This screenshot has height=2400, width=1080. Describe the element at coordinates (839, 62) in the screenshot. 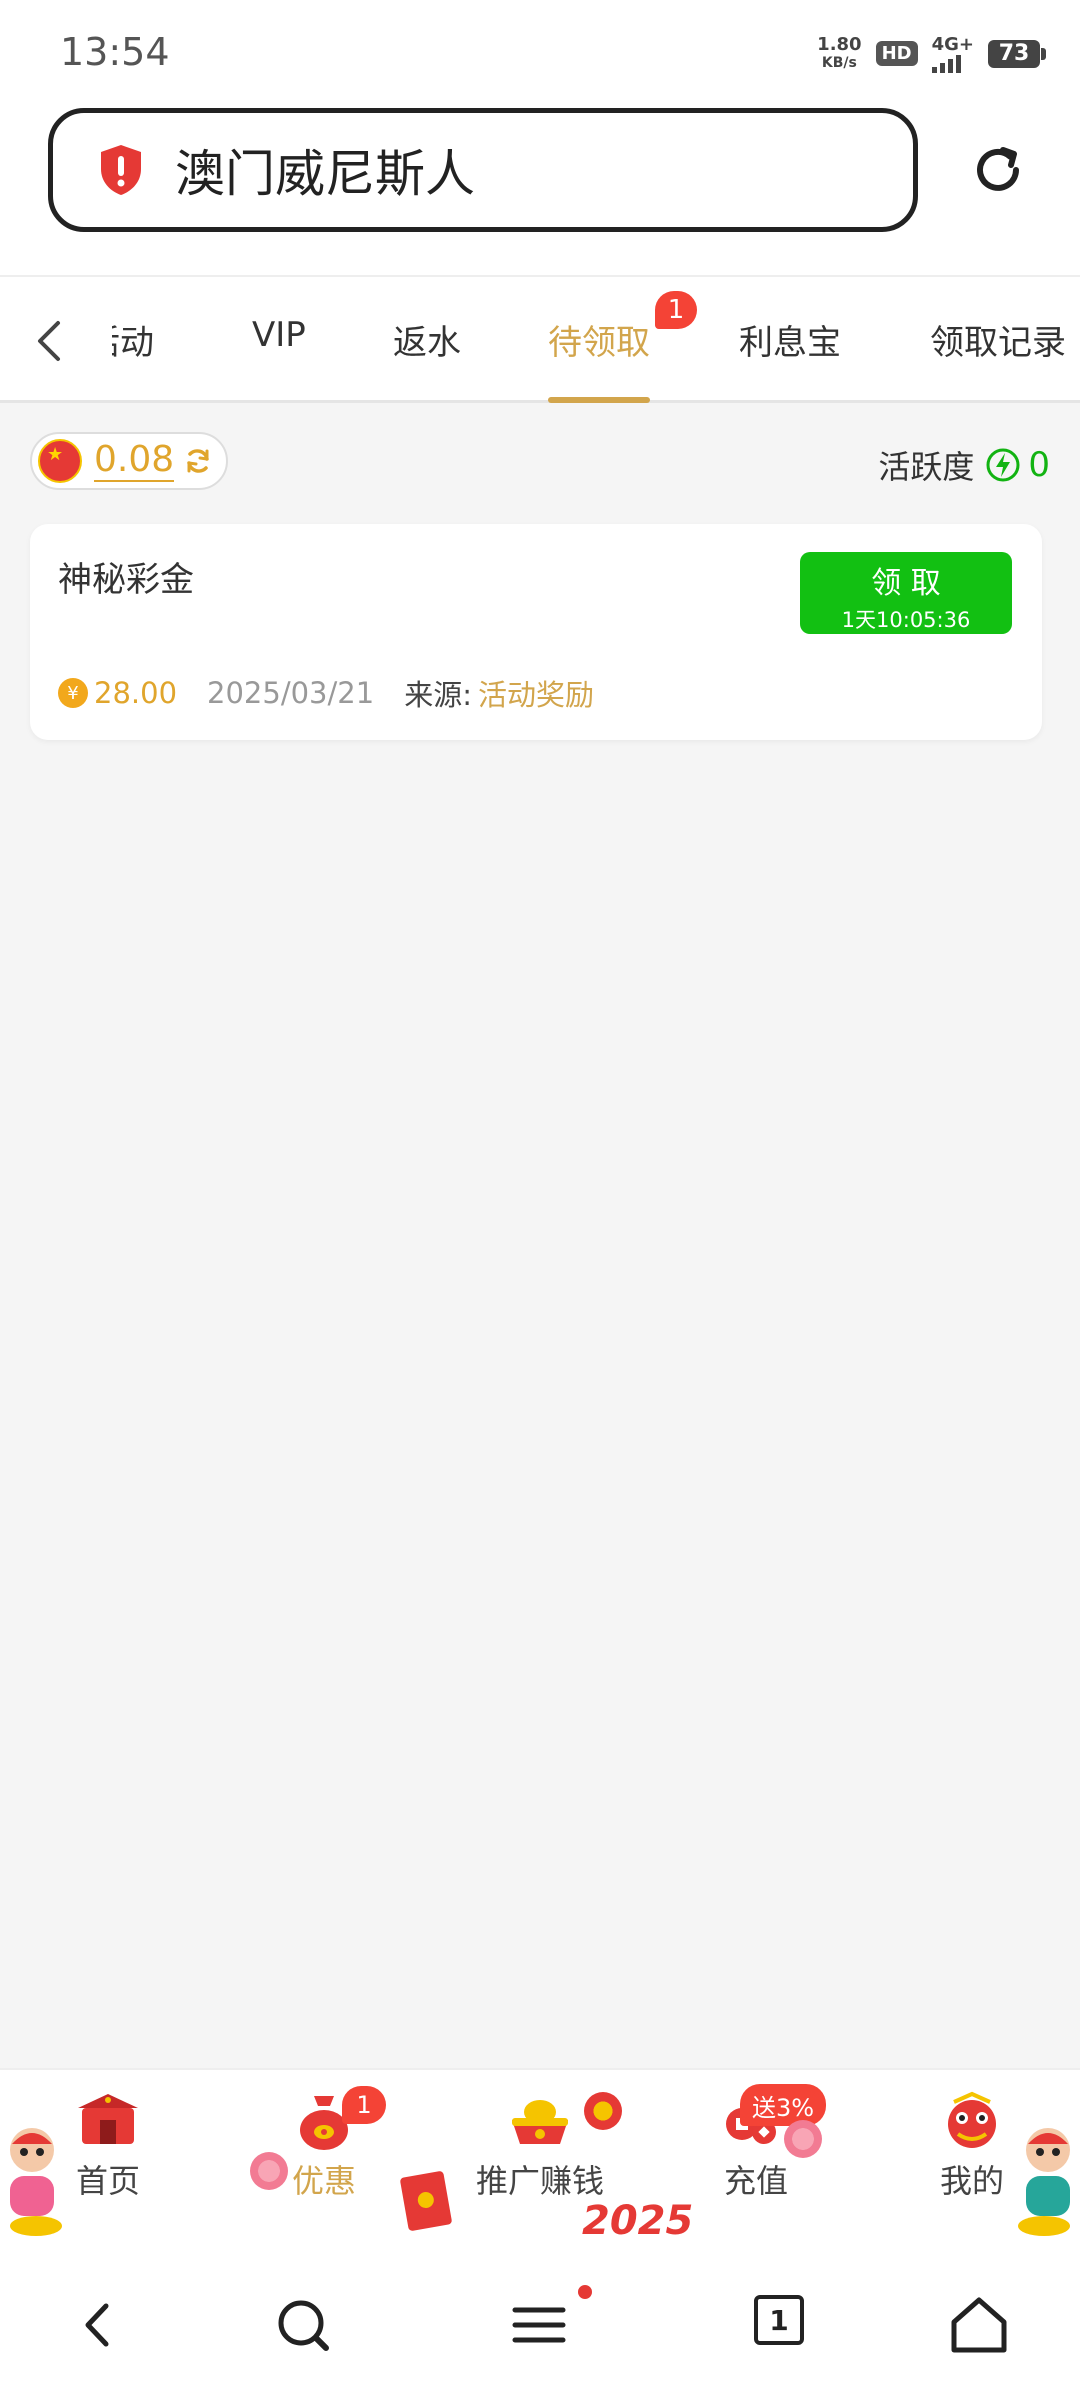

I see `network-speed-unit: KB/s` at that location.